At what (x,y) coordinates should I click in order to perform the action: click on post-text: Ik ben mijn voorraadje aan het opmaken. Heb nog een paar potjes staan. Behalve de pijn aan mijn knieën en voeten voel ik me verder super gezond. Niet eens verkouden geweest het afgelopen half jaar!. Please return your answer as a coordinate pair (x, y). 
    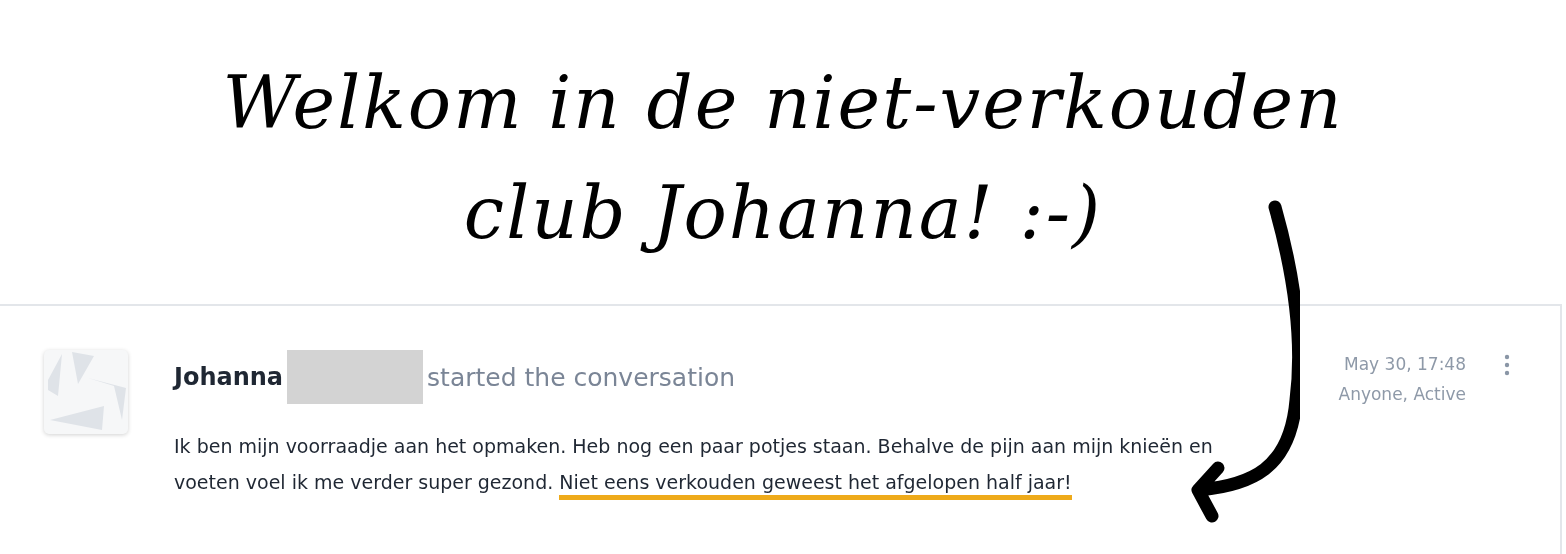
    Looking at the image, I should click on (724, 464).